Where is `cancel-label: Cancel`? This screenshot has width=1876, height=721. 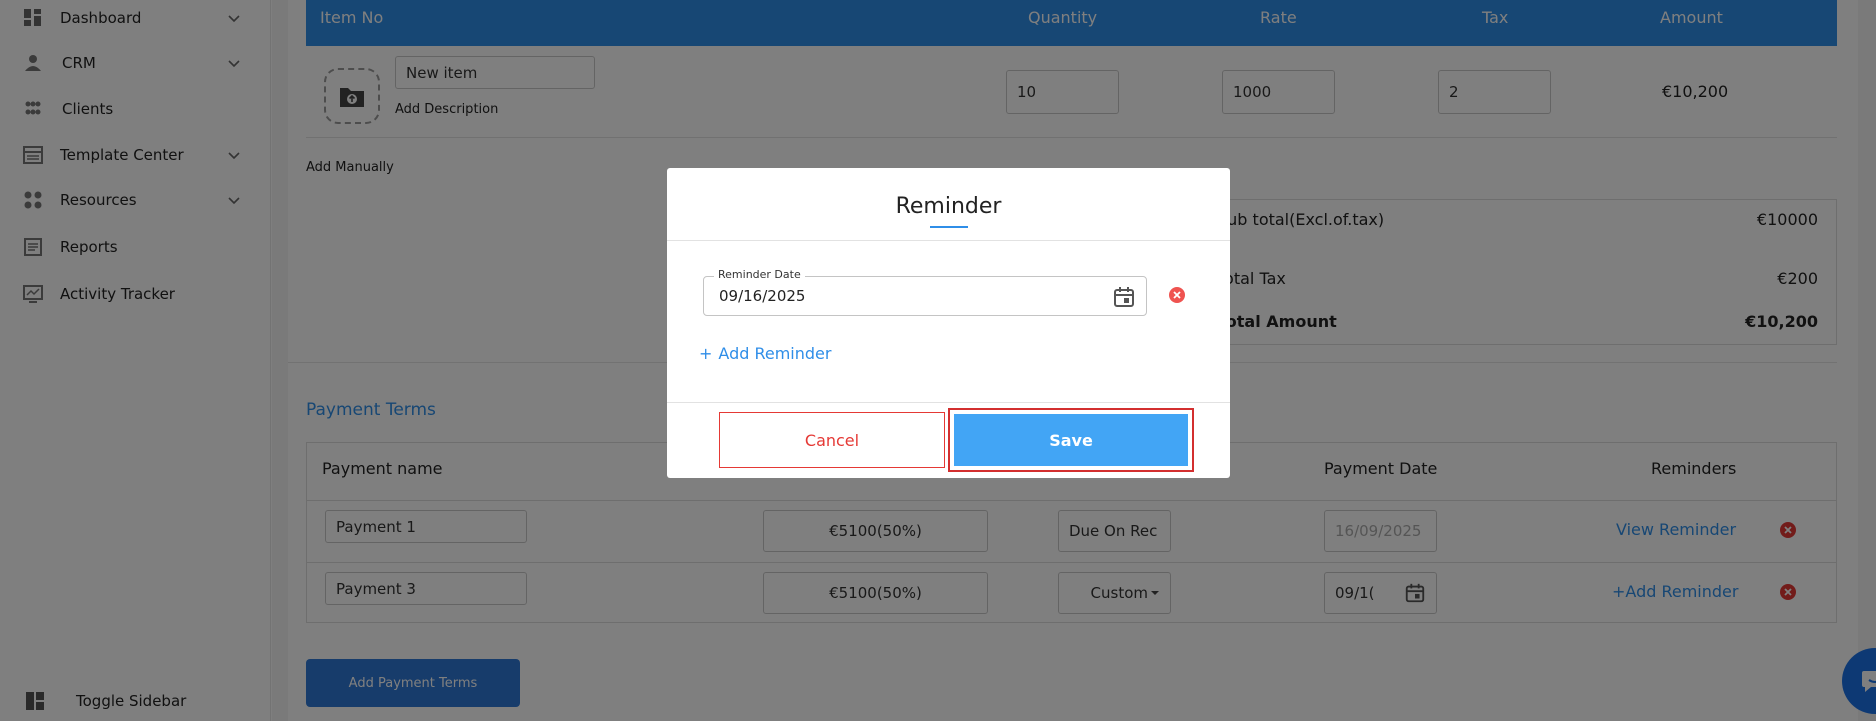 cancel-label: Cancel is located at coordinates (832, 440).